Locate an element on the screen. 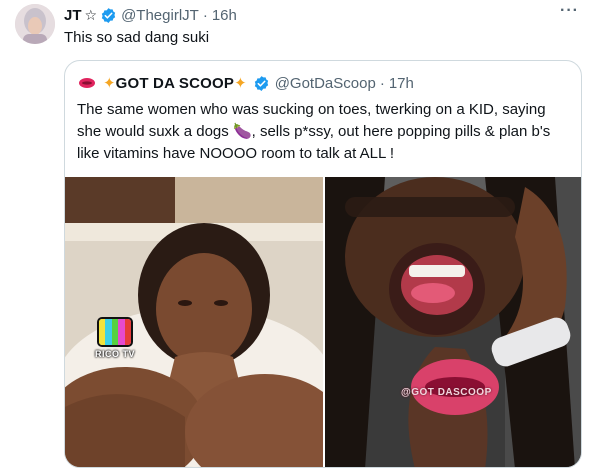 The height and width of the screenshot is (468, 595). eggplant-icon: 🍆 is located at coordinates (242, 131).